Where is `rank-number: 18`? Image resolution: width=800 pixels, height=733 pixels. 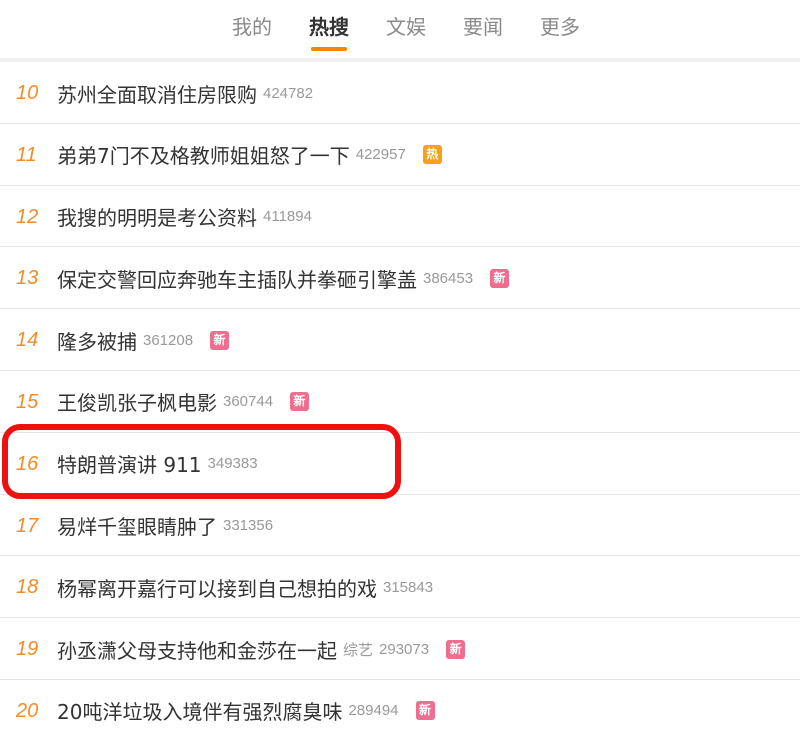 rank-number: 18 is located at coordinates (27, 587).